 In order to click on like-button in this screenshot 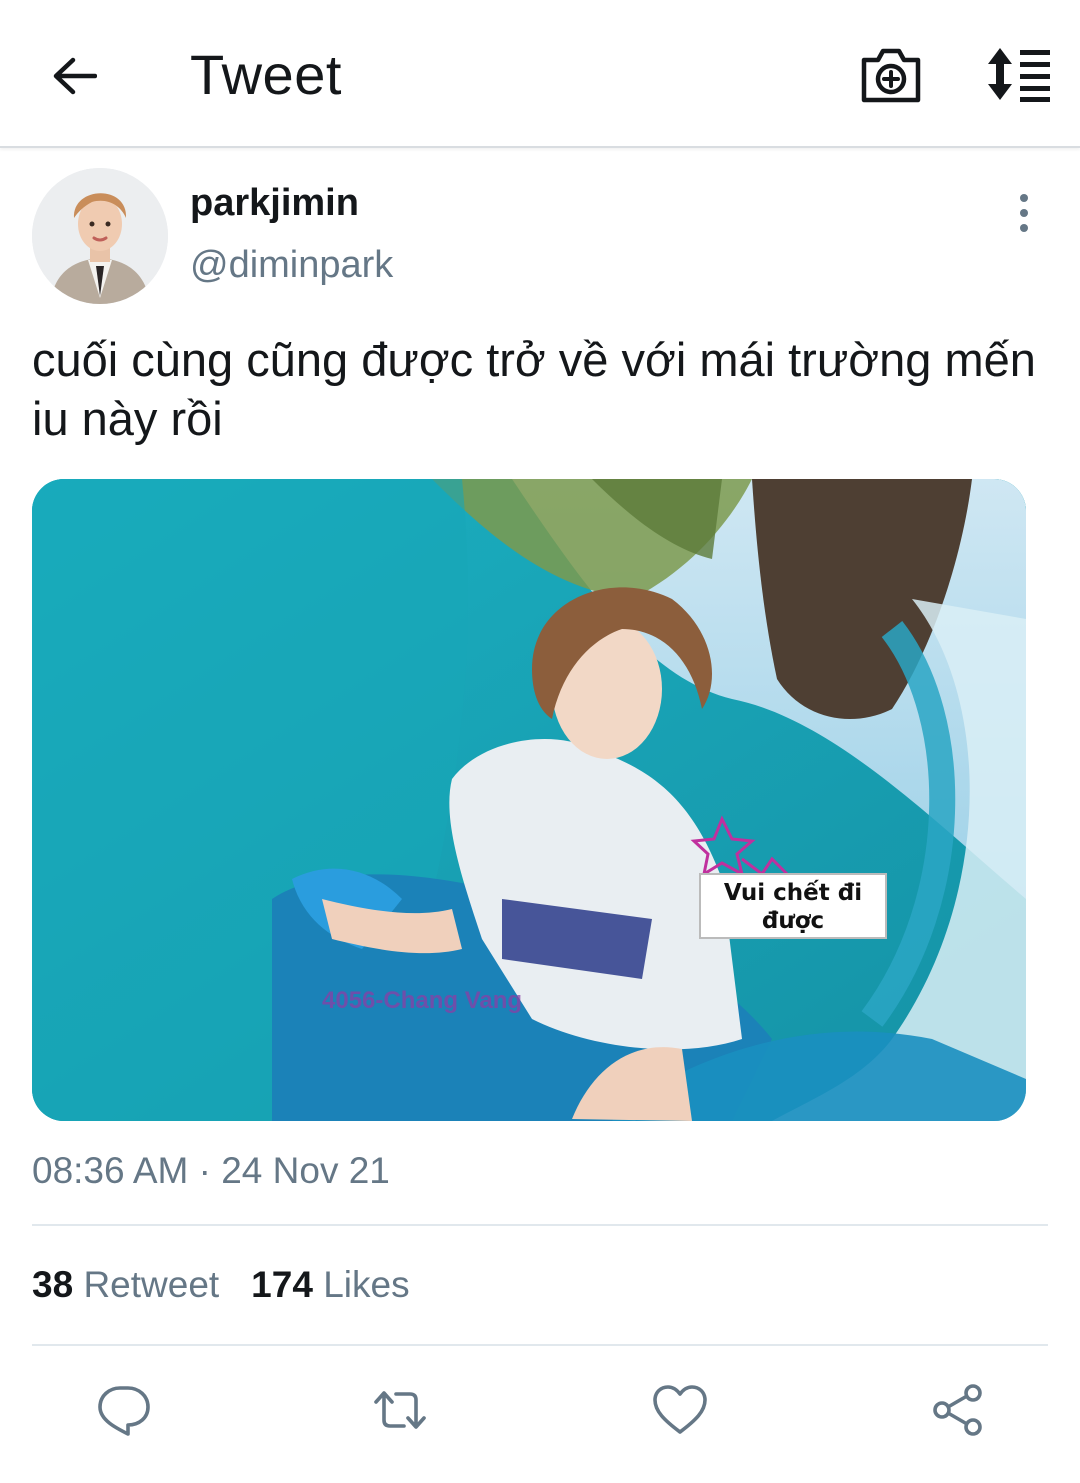, I will do `click(680, 1410)`.